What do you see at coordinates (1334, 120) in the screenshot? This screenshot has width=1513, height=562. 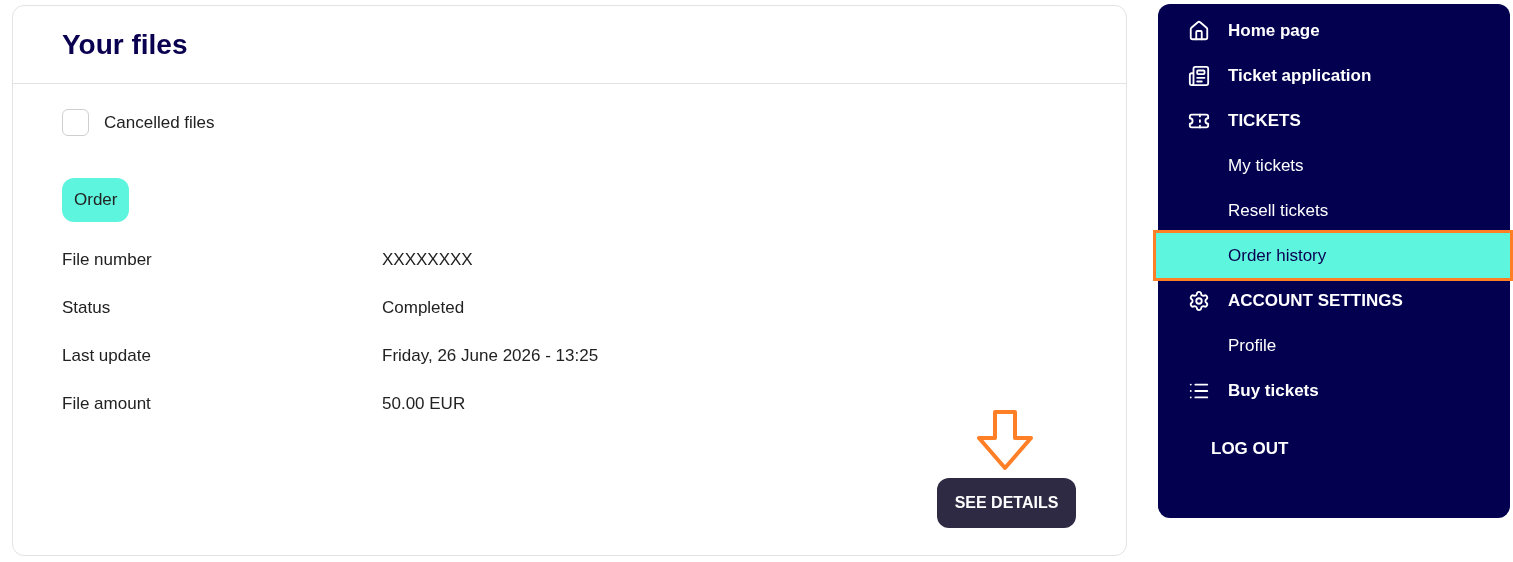 I see `sidebar-item: TICKETS` at bounding box center [1334, 120].